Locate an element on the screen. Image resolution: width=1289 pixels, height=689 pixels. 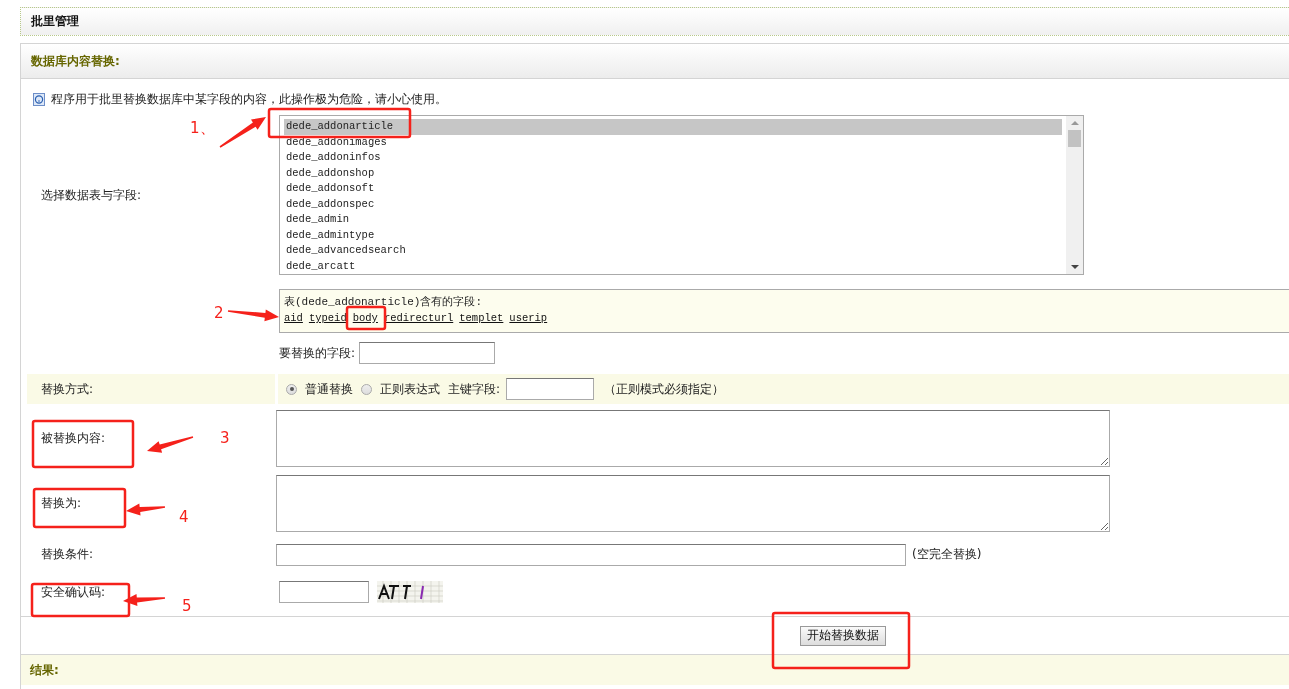
page-title: 批里管理 is located at coordinates (55, 21).